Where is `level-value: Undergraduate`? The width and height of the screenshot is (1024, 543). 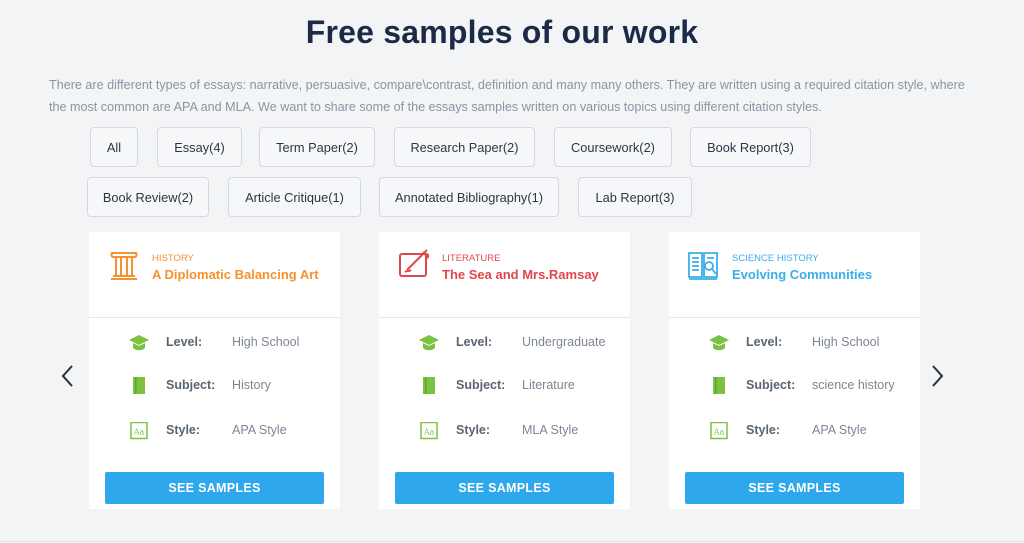
level-value: Undergraduate is located at coordinates (564, 342).